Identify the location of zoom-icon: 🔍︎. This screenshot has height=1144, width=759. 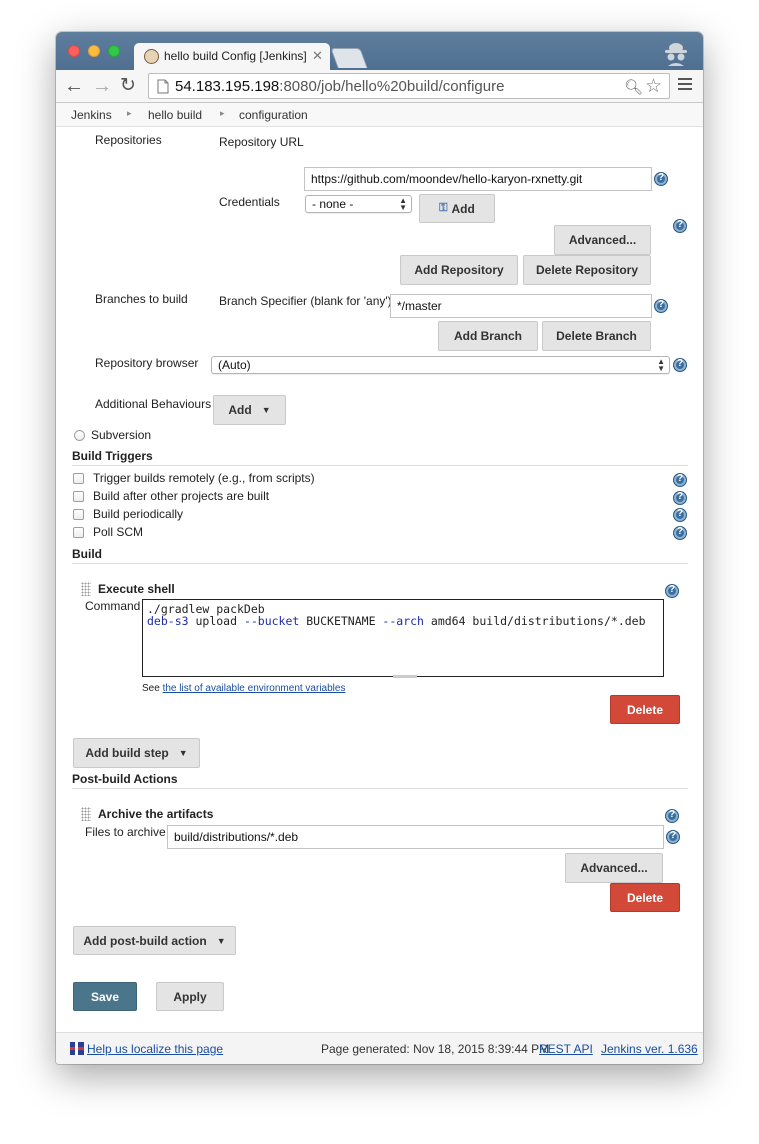
(633, 87).